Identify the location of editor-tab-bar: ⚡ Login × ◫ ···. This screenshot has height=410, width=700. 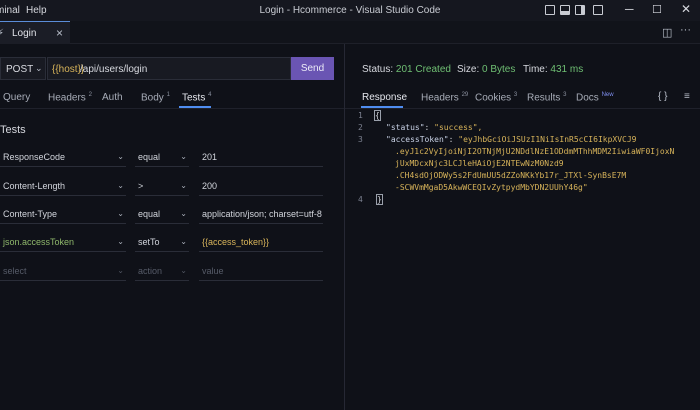
(350, 32).